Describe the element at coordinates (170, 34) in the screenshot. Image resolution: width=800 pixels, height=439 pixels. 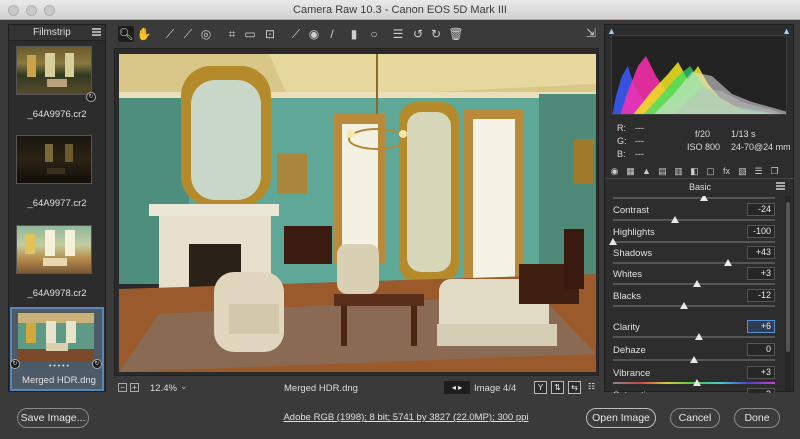
I see `white-balance-tool-icon: ⟋` at that location.